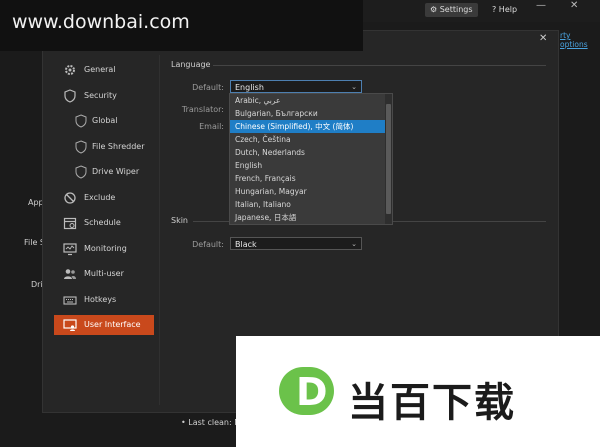 Image resolution: width=600 pixels, height=447 pixels. I want to click on language-option: Bulgarian, Български, so click(308, 113).